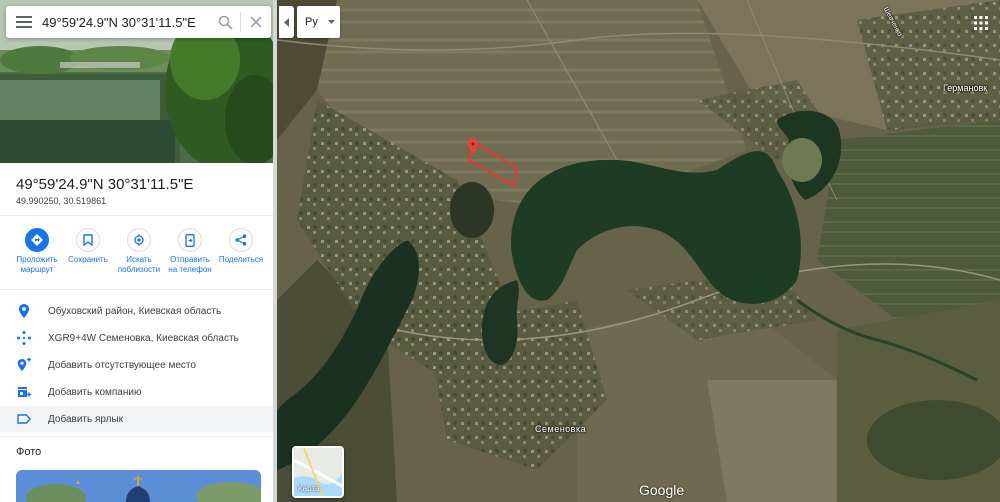  I want to click on search-box, so click(138, 22).